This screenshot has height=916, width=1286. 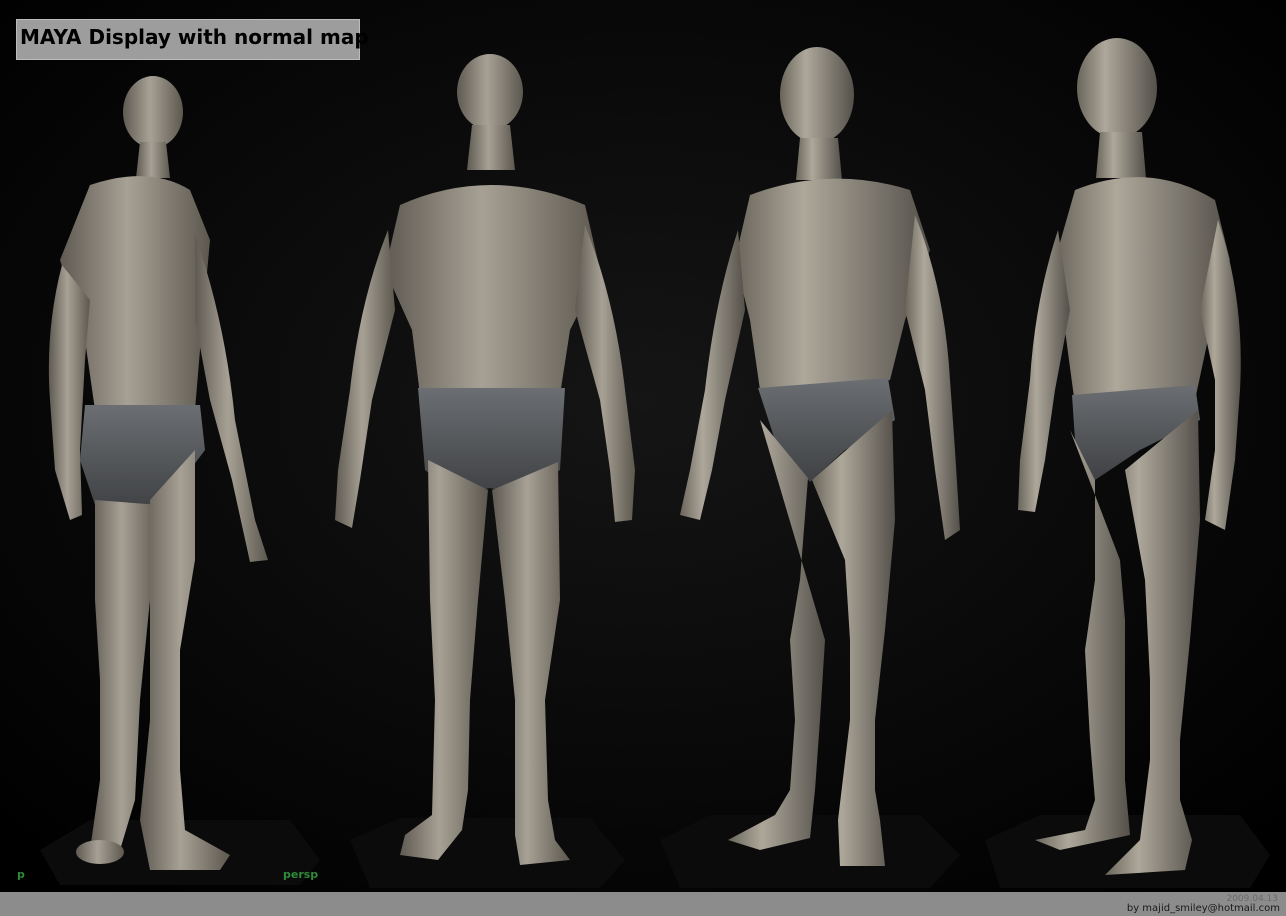 What do you see at coordinates (194, 37) in the screenshot?
I see `page-title: MAYA Display with normal map` at bounding box center [194, 37].